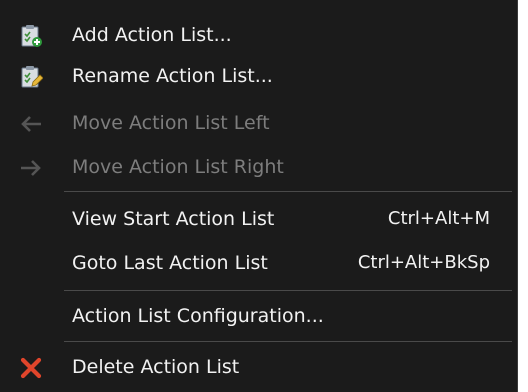 The image size is (528, 392). What do you see at coordinates (31, 36) in the screenshot?
I see `clipboard-add-icon` at bounding box center [31, 36].